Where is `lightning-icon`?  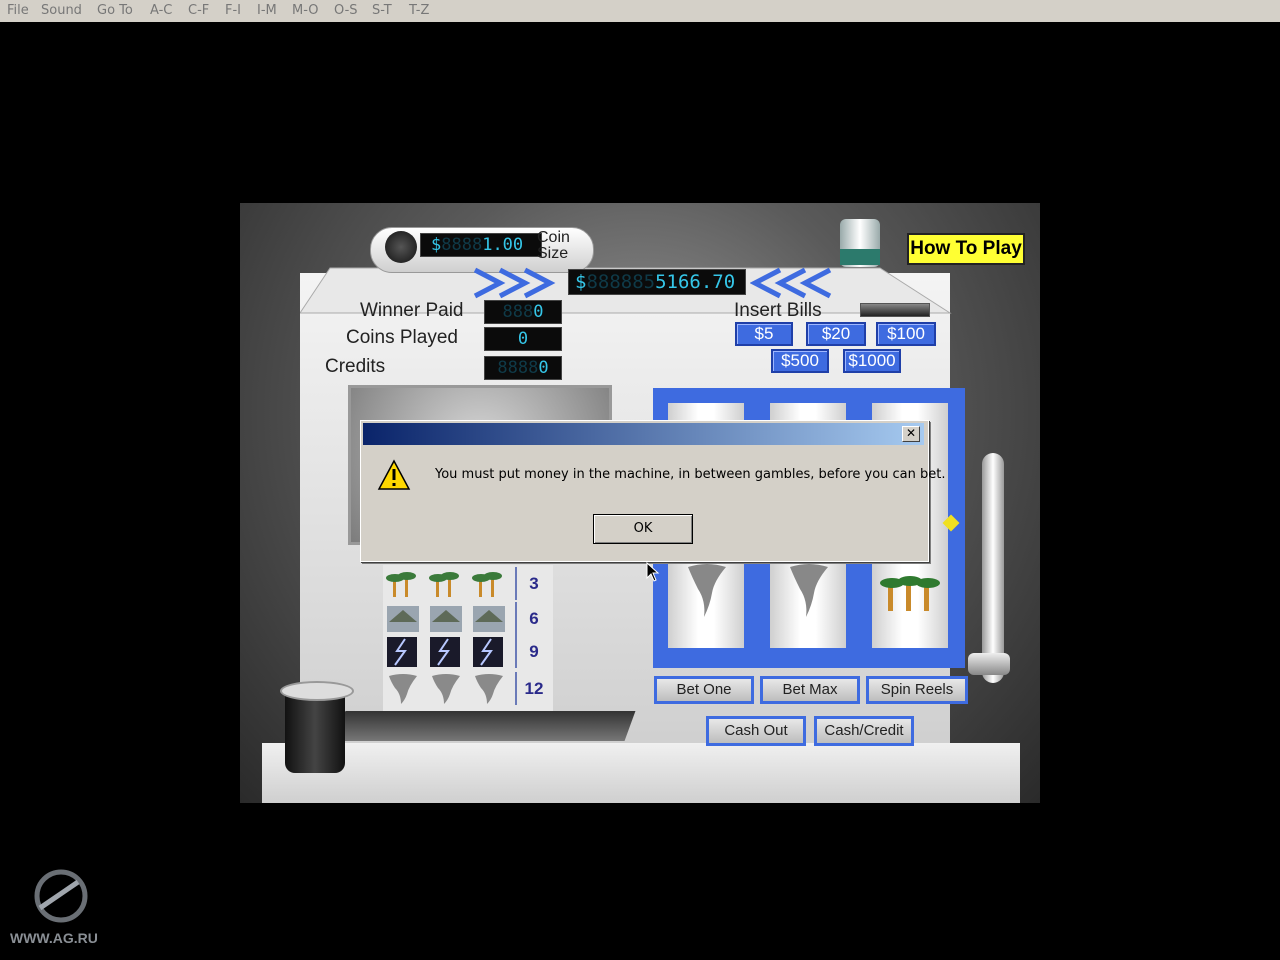 lightning-icon is located at coordinates (445, 652).